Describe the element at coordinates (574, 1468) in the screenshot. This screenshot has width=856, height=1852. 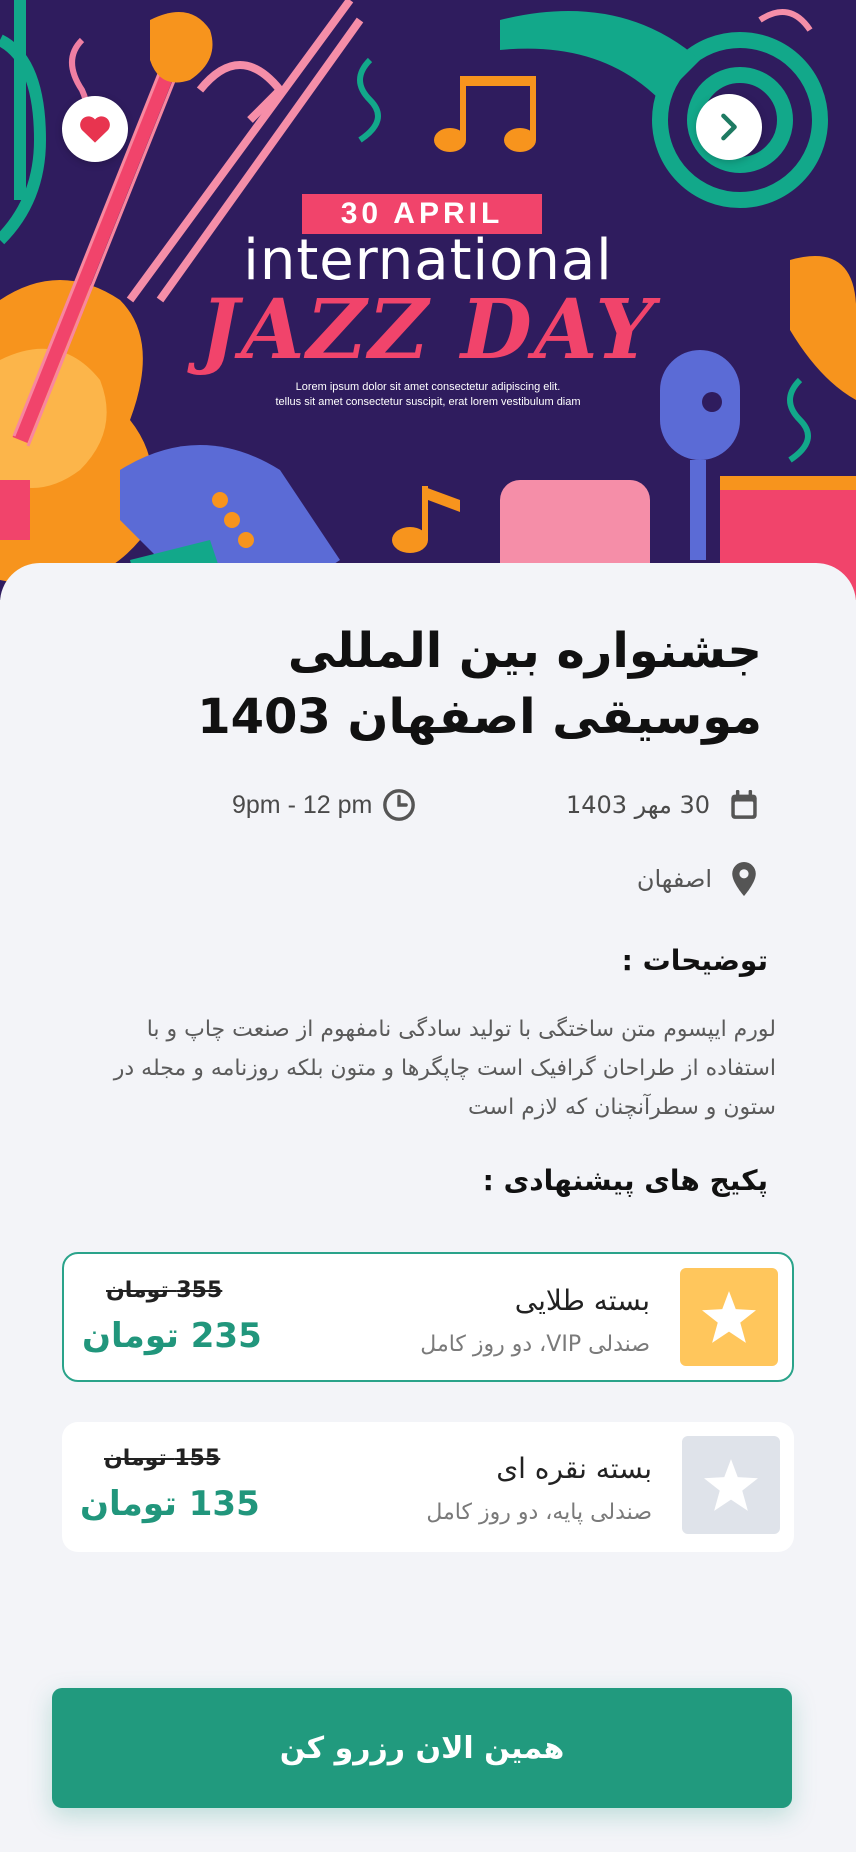
I see `package-name: بسته نقره ای` at that location.